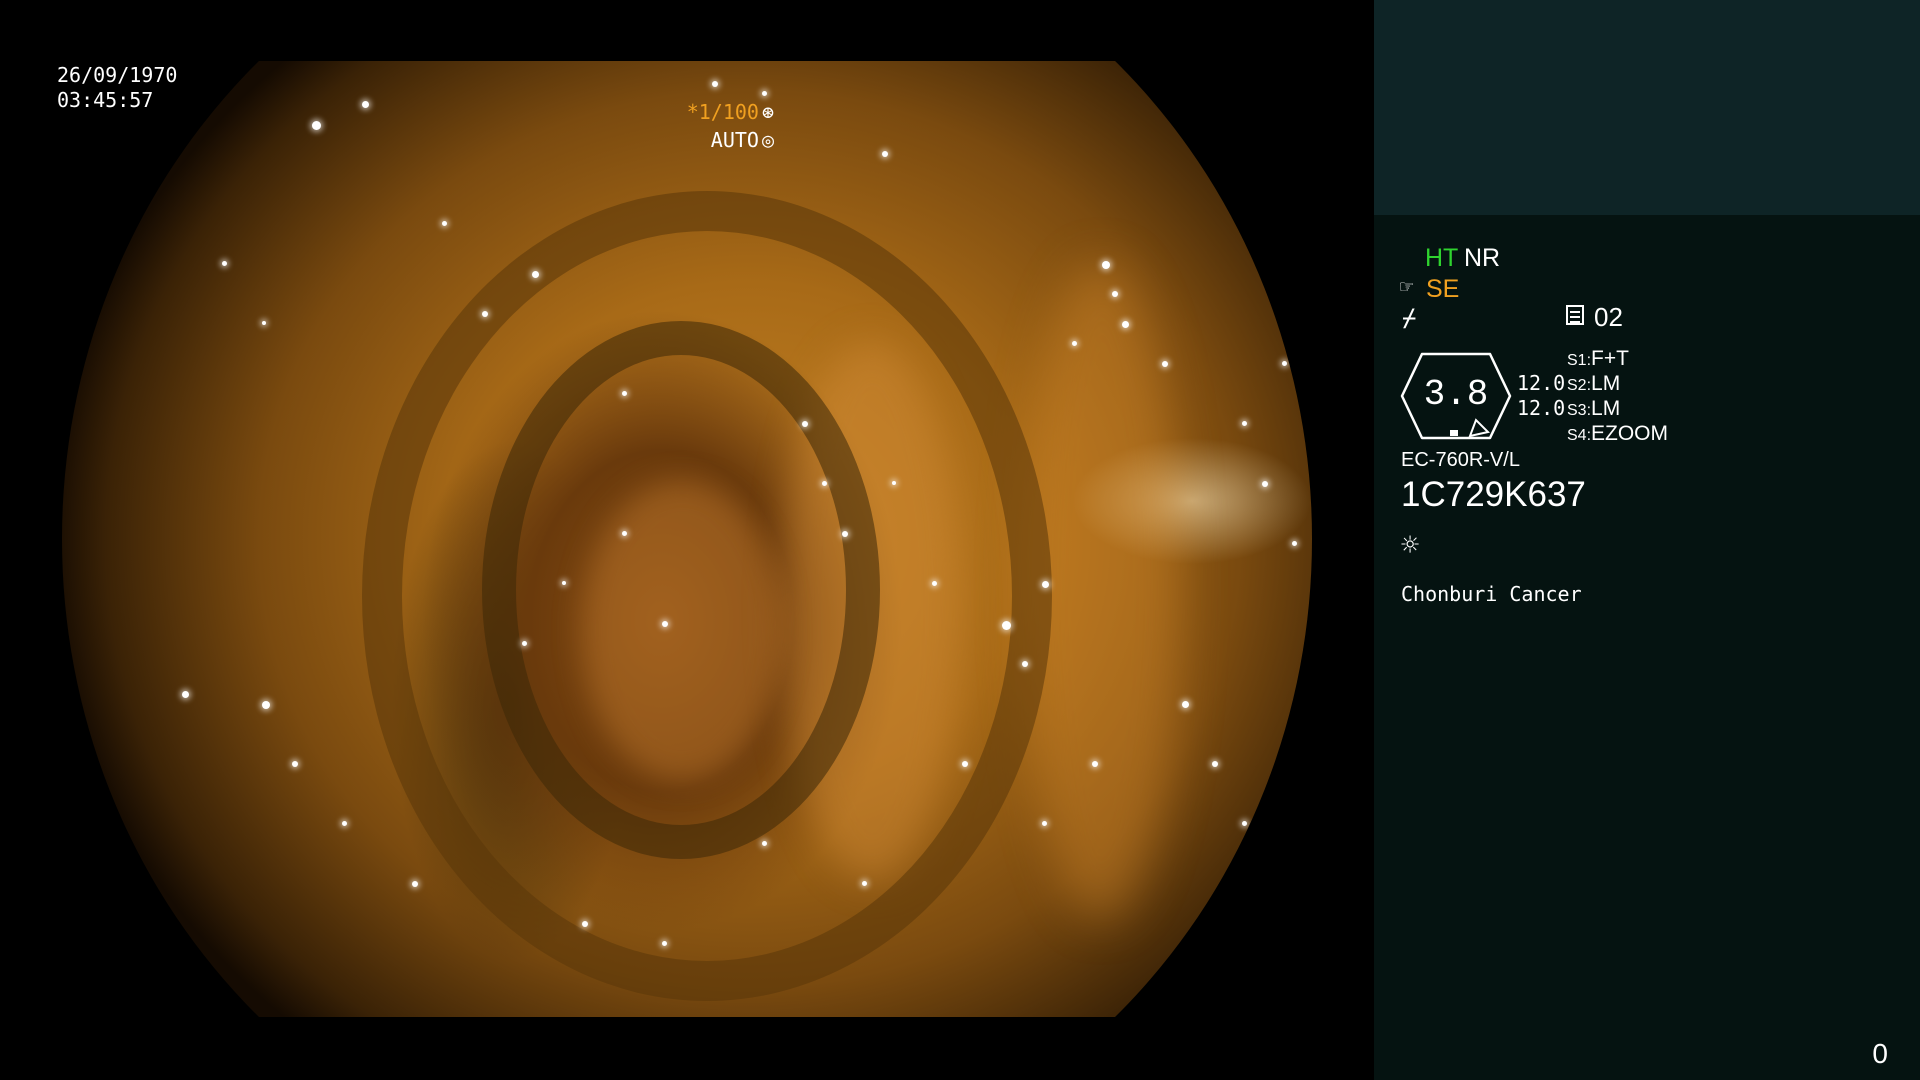 This screenshot has height=1080, width=1920. I want to click on scope-model: EC-760R-V/L, so click(1460, 460).